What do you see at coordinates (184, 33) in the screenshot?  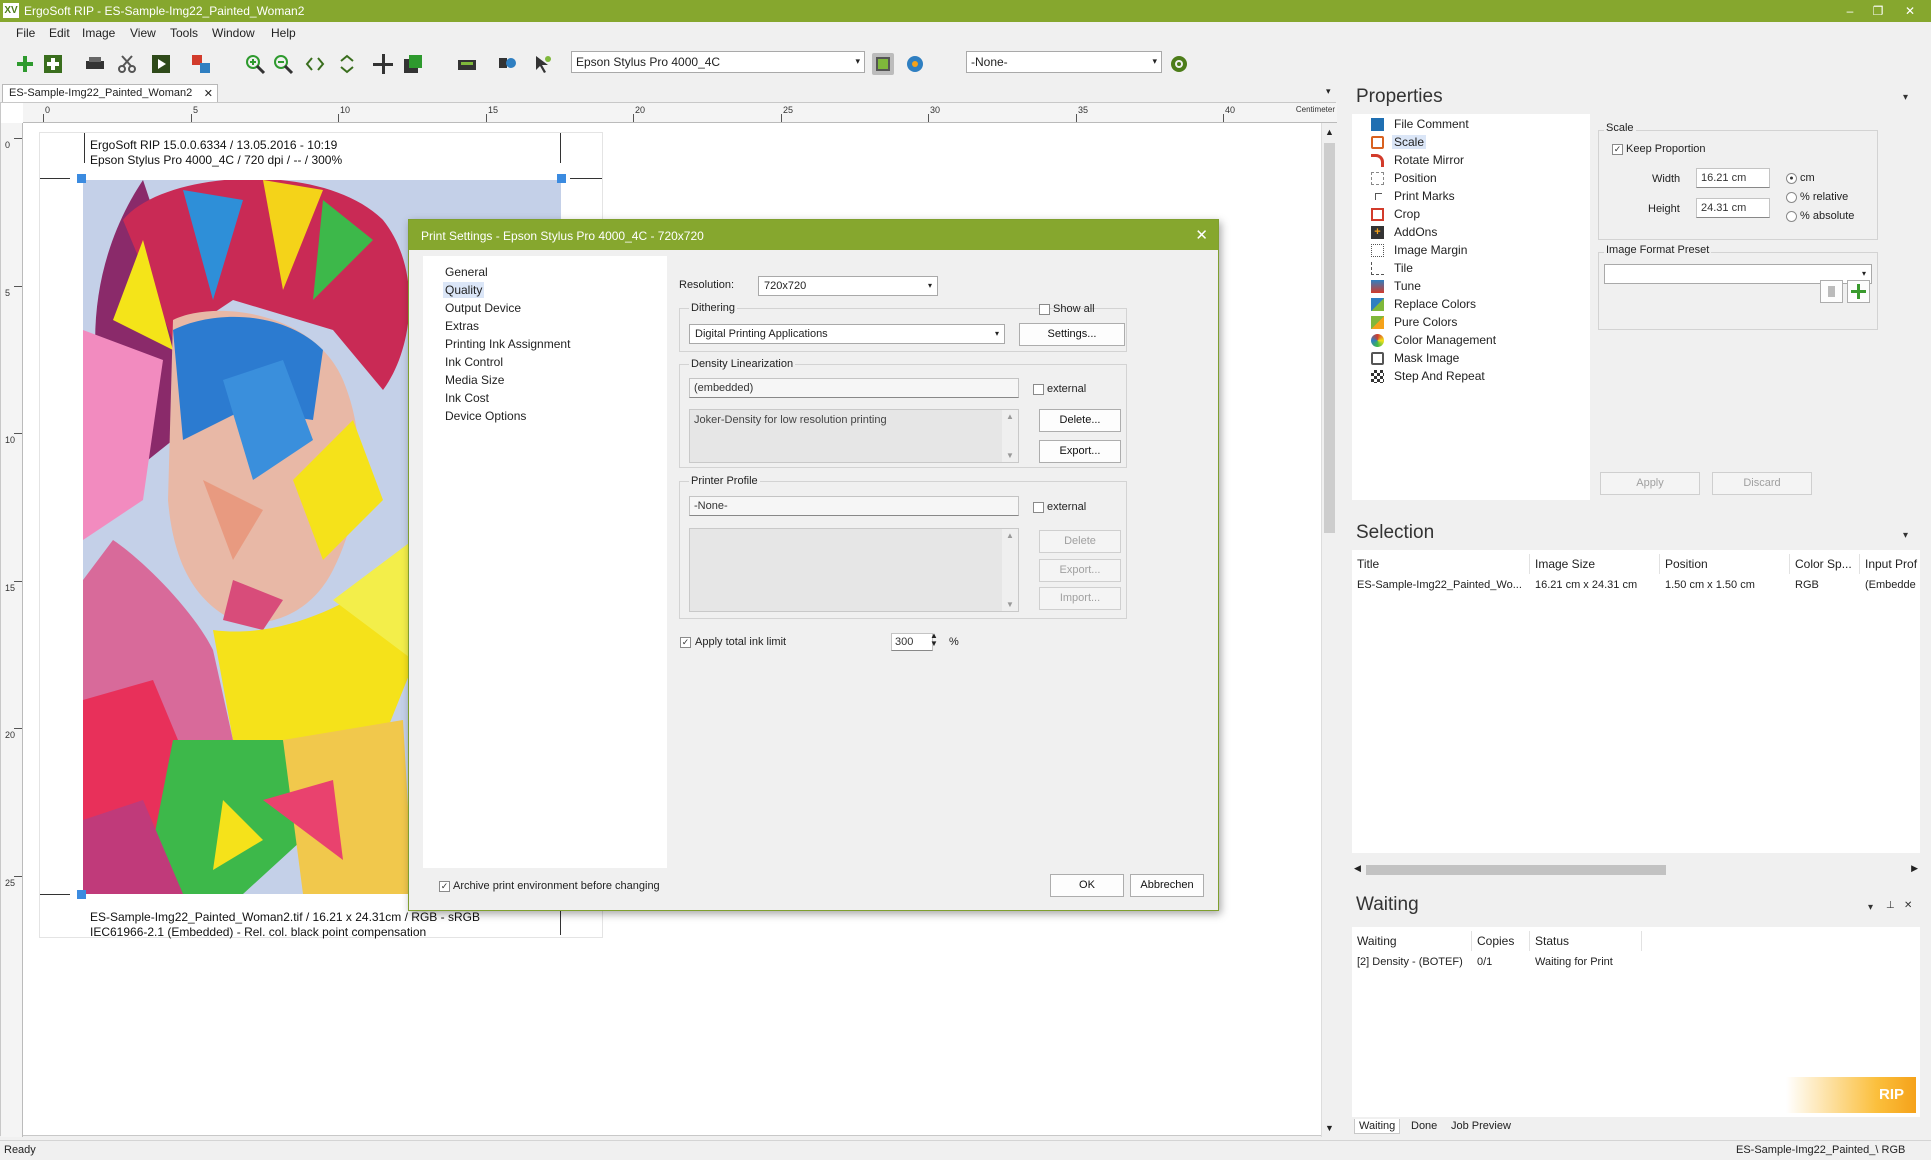 I see `menu-tools: Tools` at bounding box center [184, 33].